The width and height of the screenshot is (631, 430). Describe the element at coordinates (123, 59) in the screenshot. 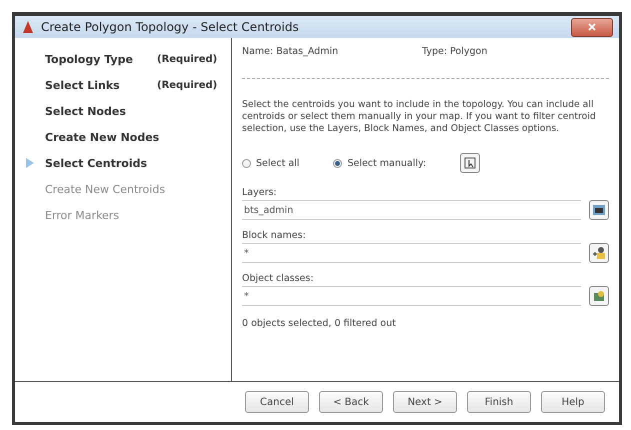

I see `wizard-step: Topology Type (Required)` at that location.